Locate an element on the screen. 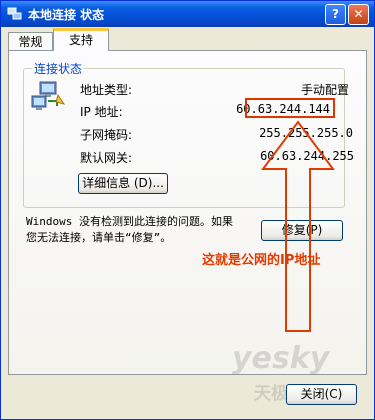  tab-general: 常规 is located at coordinates (30, 41).